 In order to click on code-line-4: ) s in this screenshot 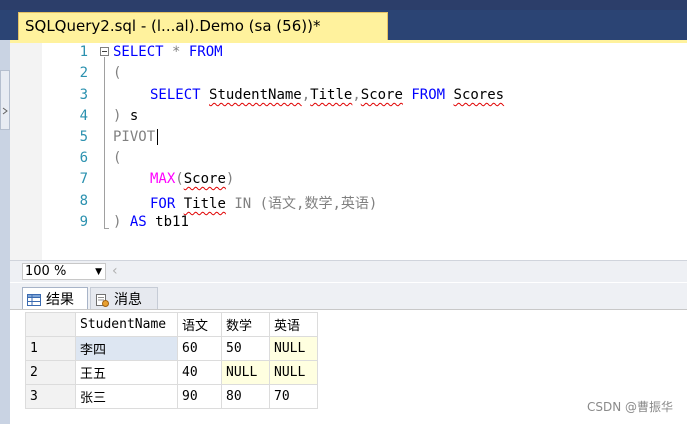, I will do `click(125, 116)`.